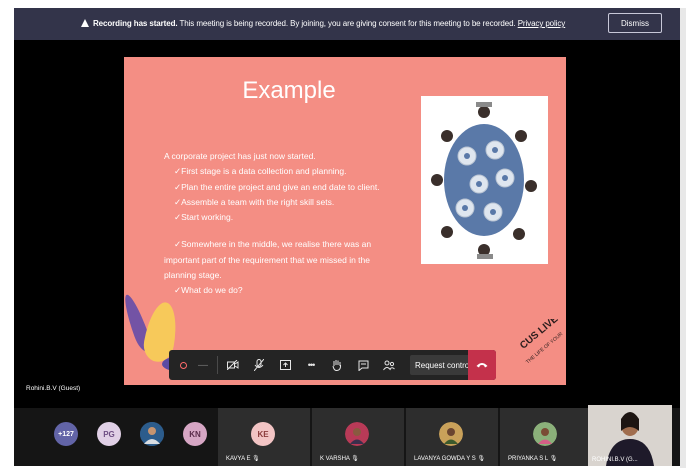 The width and height of the screenshot is (686, 468). What do you see at coordinates (528, 459) in the screenshot?
I see `participant-name: PRIYANKA S L` at bounding box center [528, 459].